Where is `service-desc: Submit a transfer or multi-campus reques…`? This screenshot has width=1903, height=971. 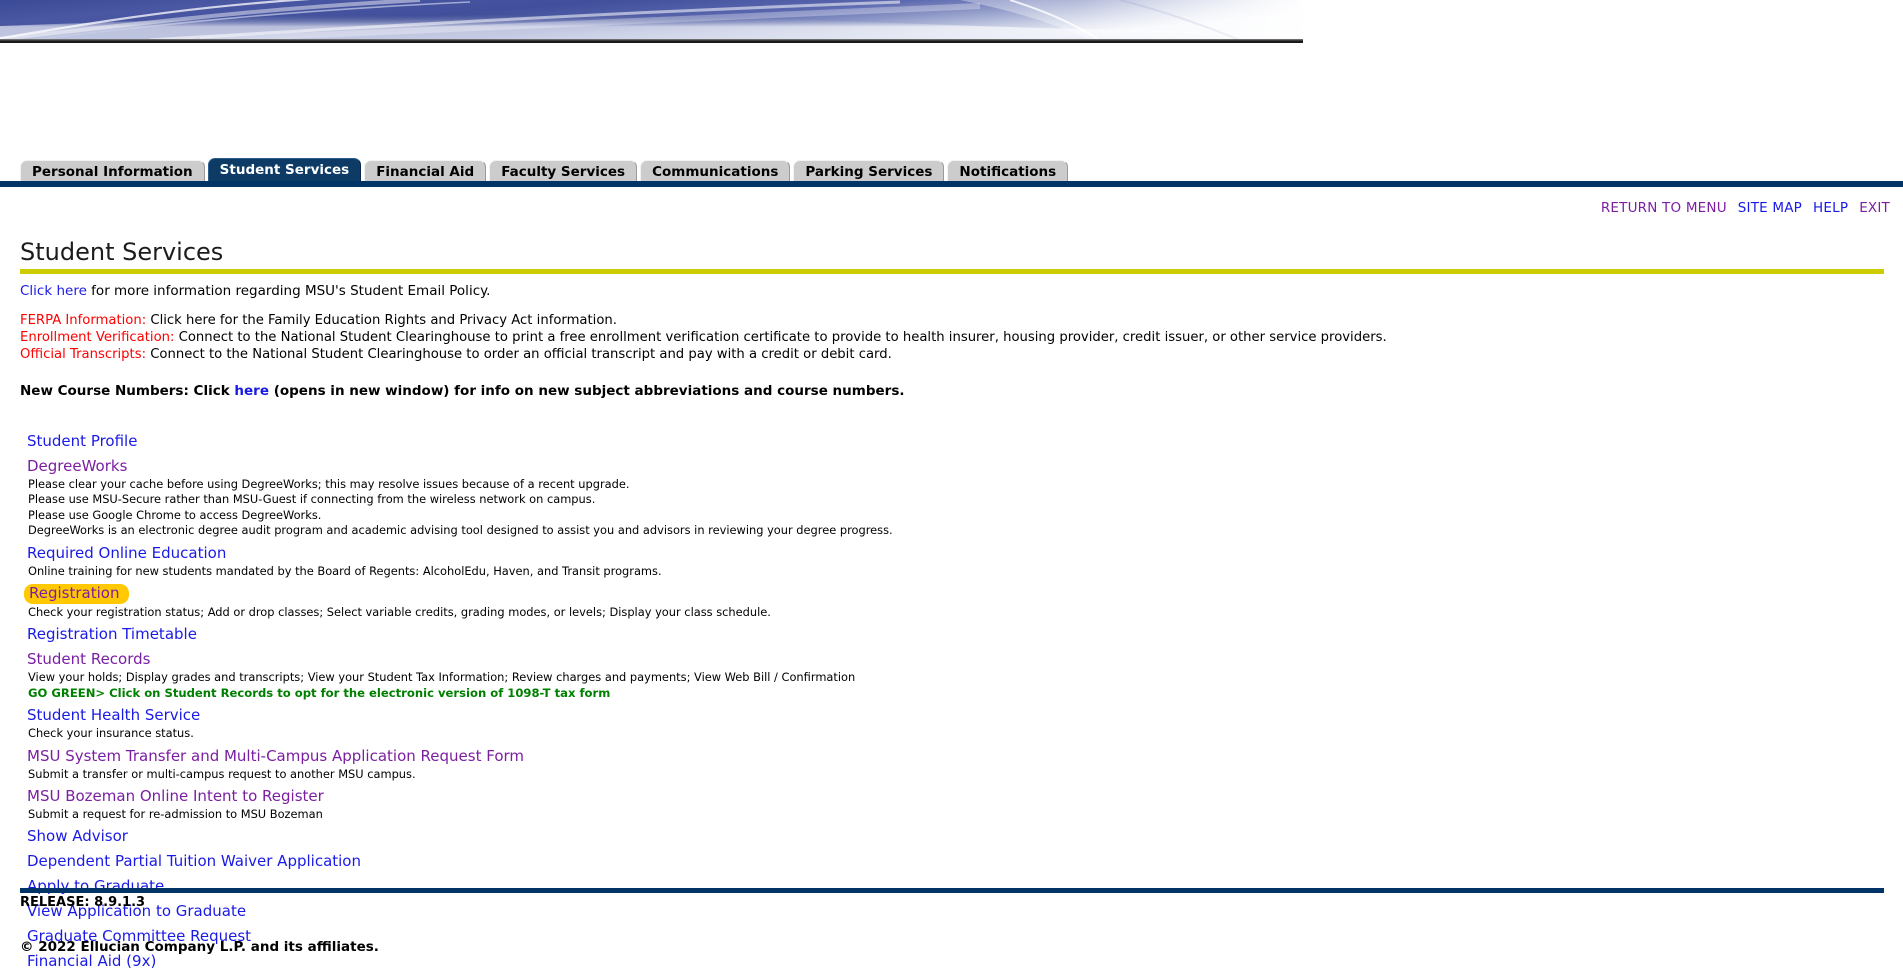
service-desc: Submit a transfer or multi-campus reques… is located at coordinates (222, 773).